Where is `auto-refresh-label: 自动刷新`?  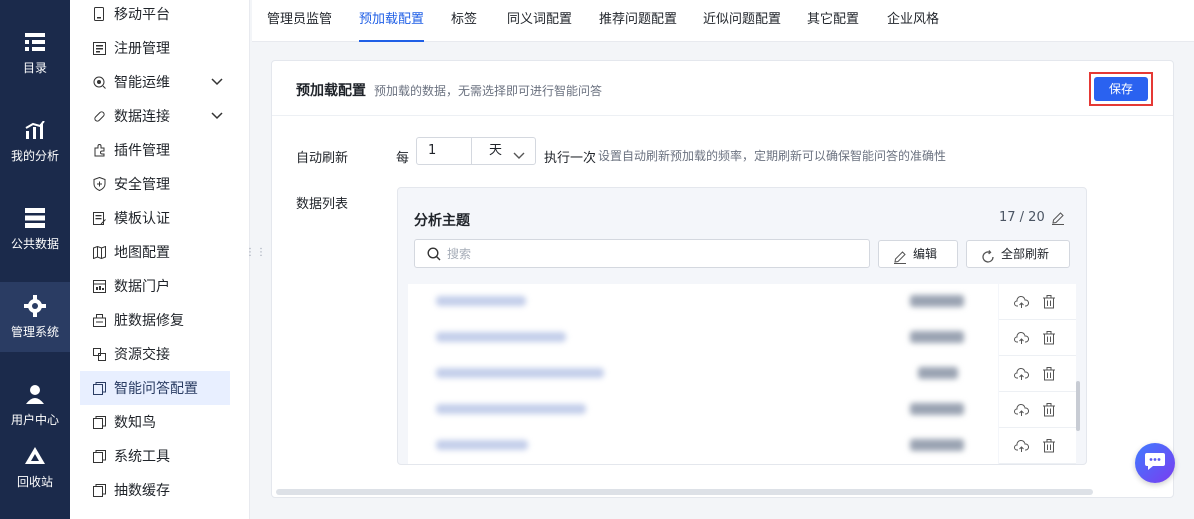 auto-refresh-label: 自动刷新 is located at coordinates (322, 158).